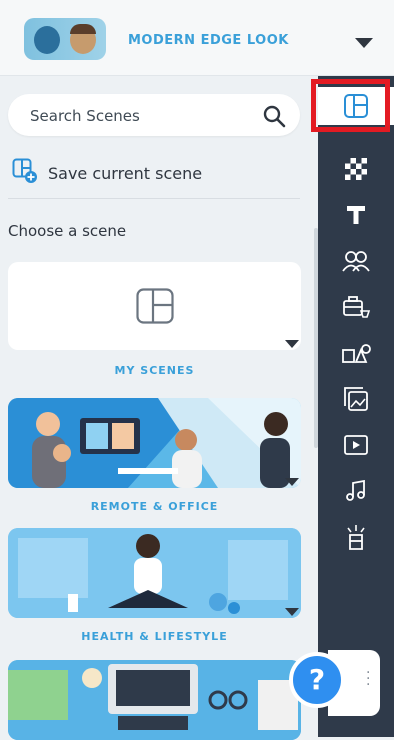 The width and height of the screenshot is (394, 740). What do you see at coordinates (25, 173) in the screenshot?
I see `add-scene-icon` at bounding box center [25, 173].